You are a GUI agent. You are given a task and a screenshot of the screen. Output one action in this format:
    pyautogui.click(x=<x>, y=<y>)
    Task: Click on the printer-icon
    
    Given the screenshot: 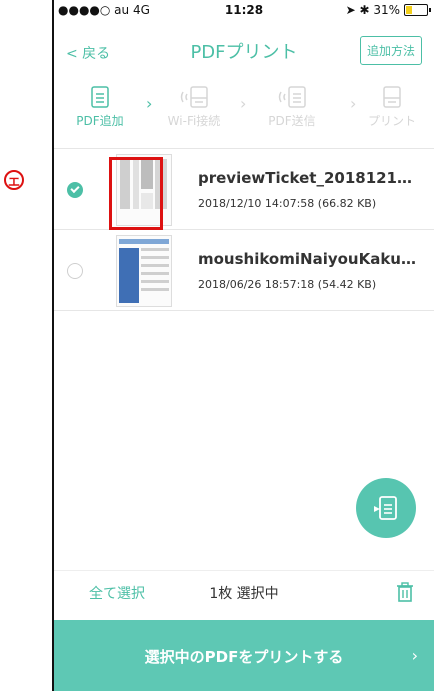 What is the action you would take?
    pyautogui.click(x=392, y=97)
    